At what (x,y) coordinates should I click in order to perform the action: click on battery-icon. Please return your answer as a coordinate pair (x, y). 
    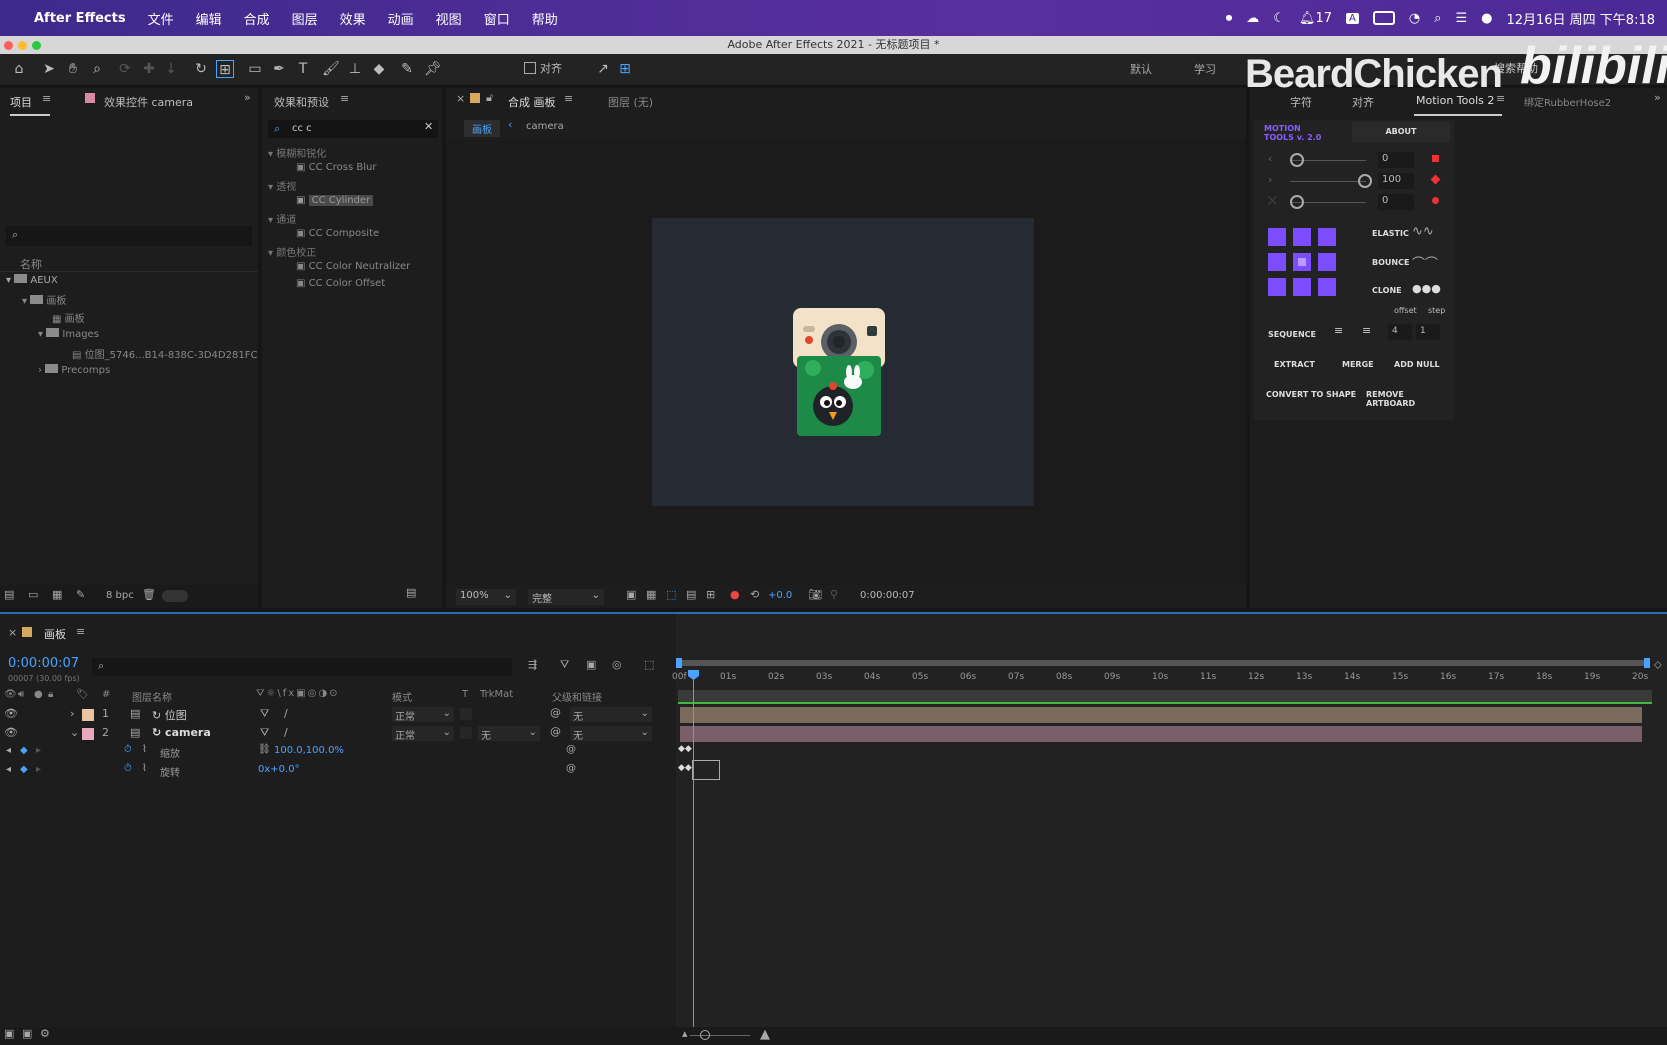
    Looking at the image, I should click on (1383, 18).